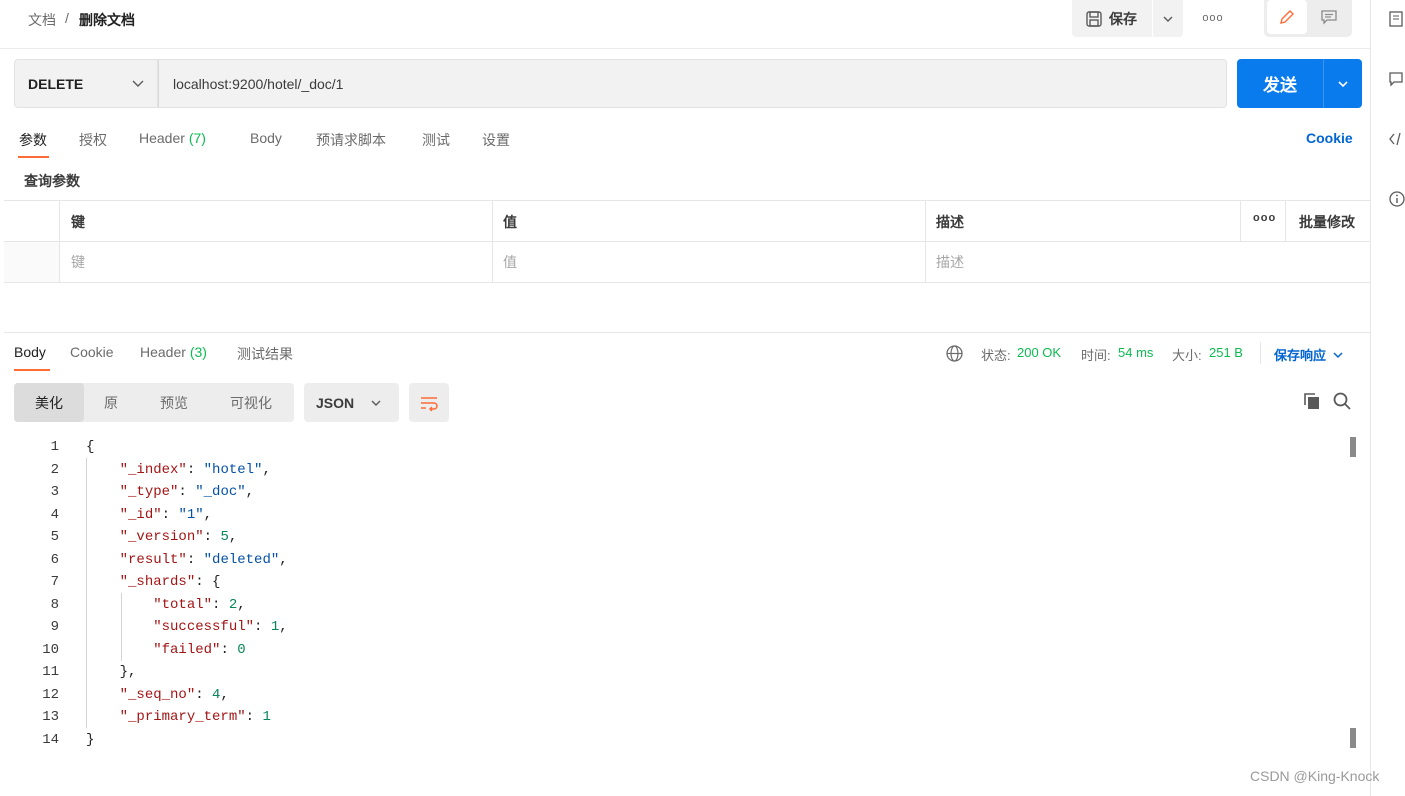  I want to click on json-number: 0, so click(241, 649).